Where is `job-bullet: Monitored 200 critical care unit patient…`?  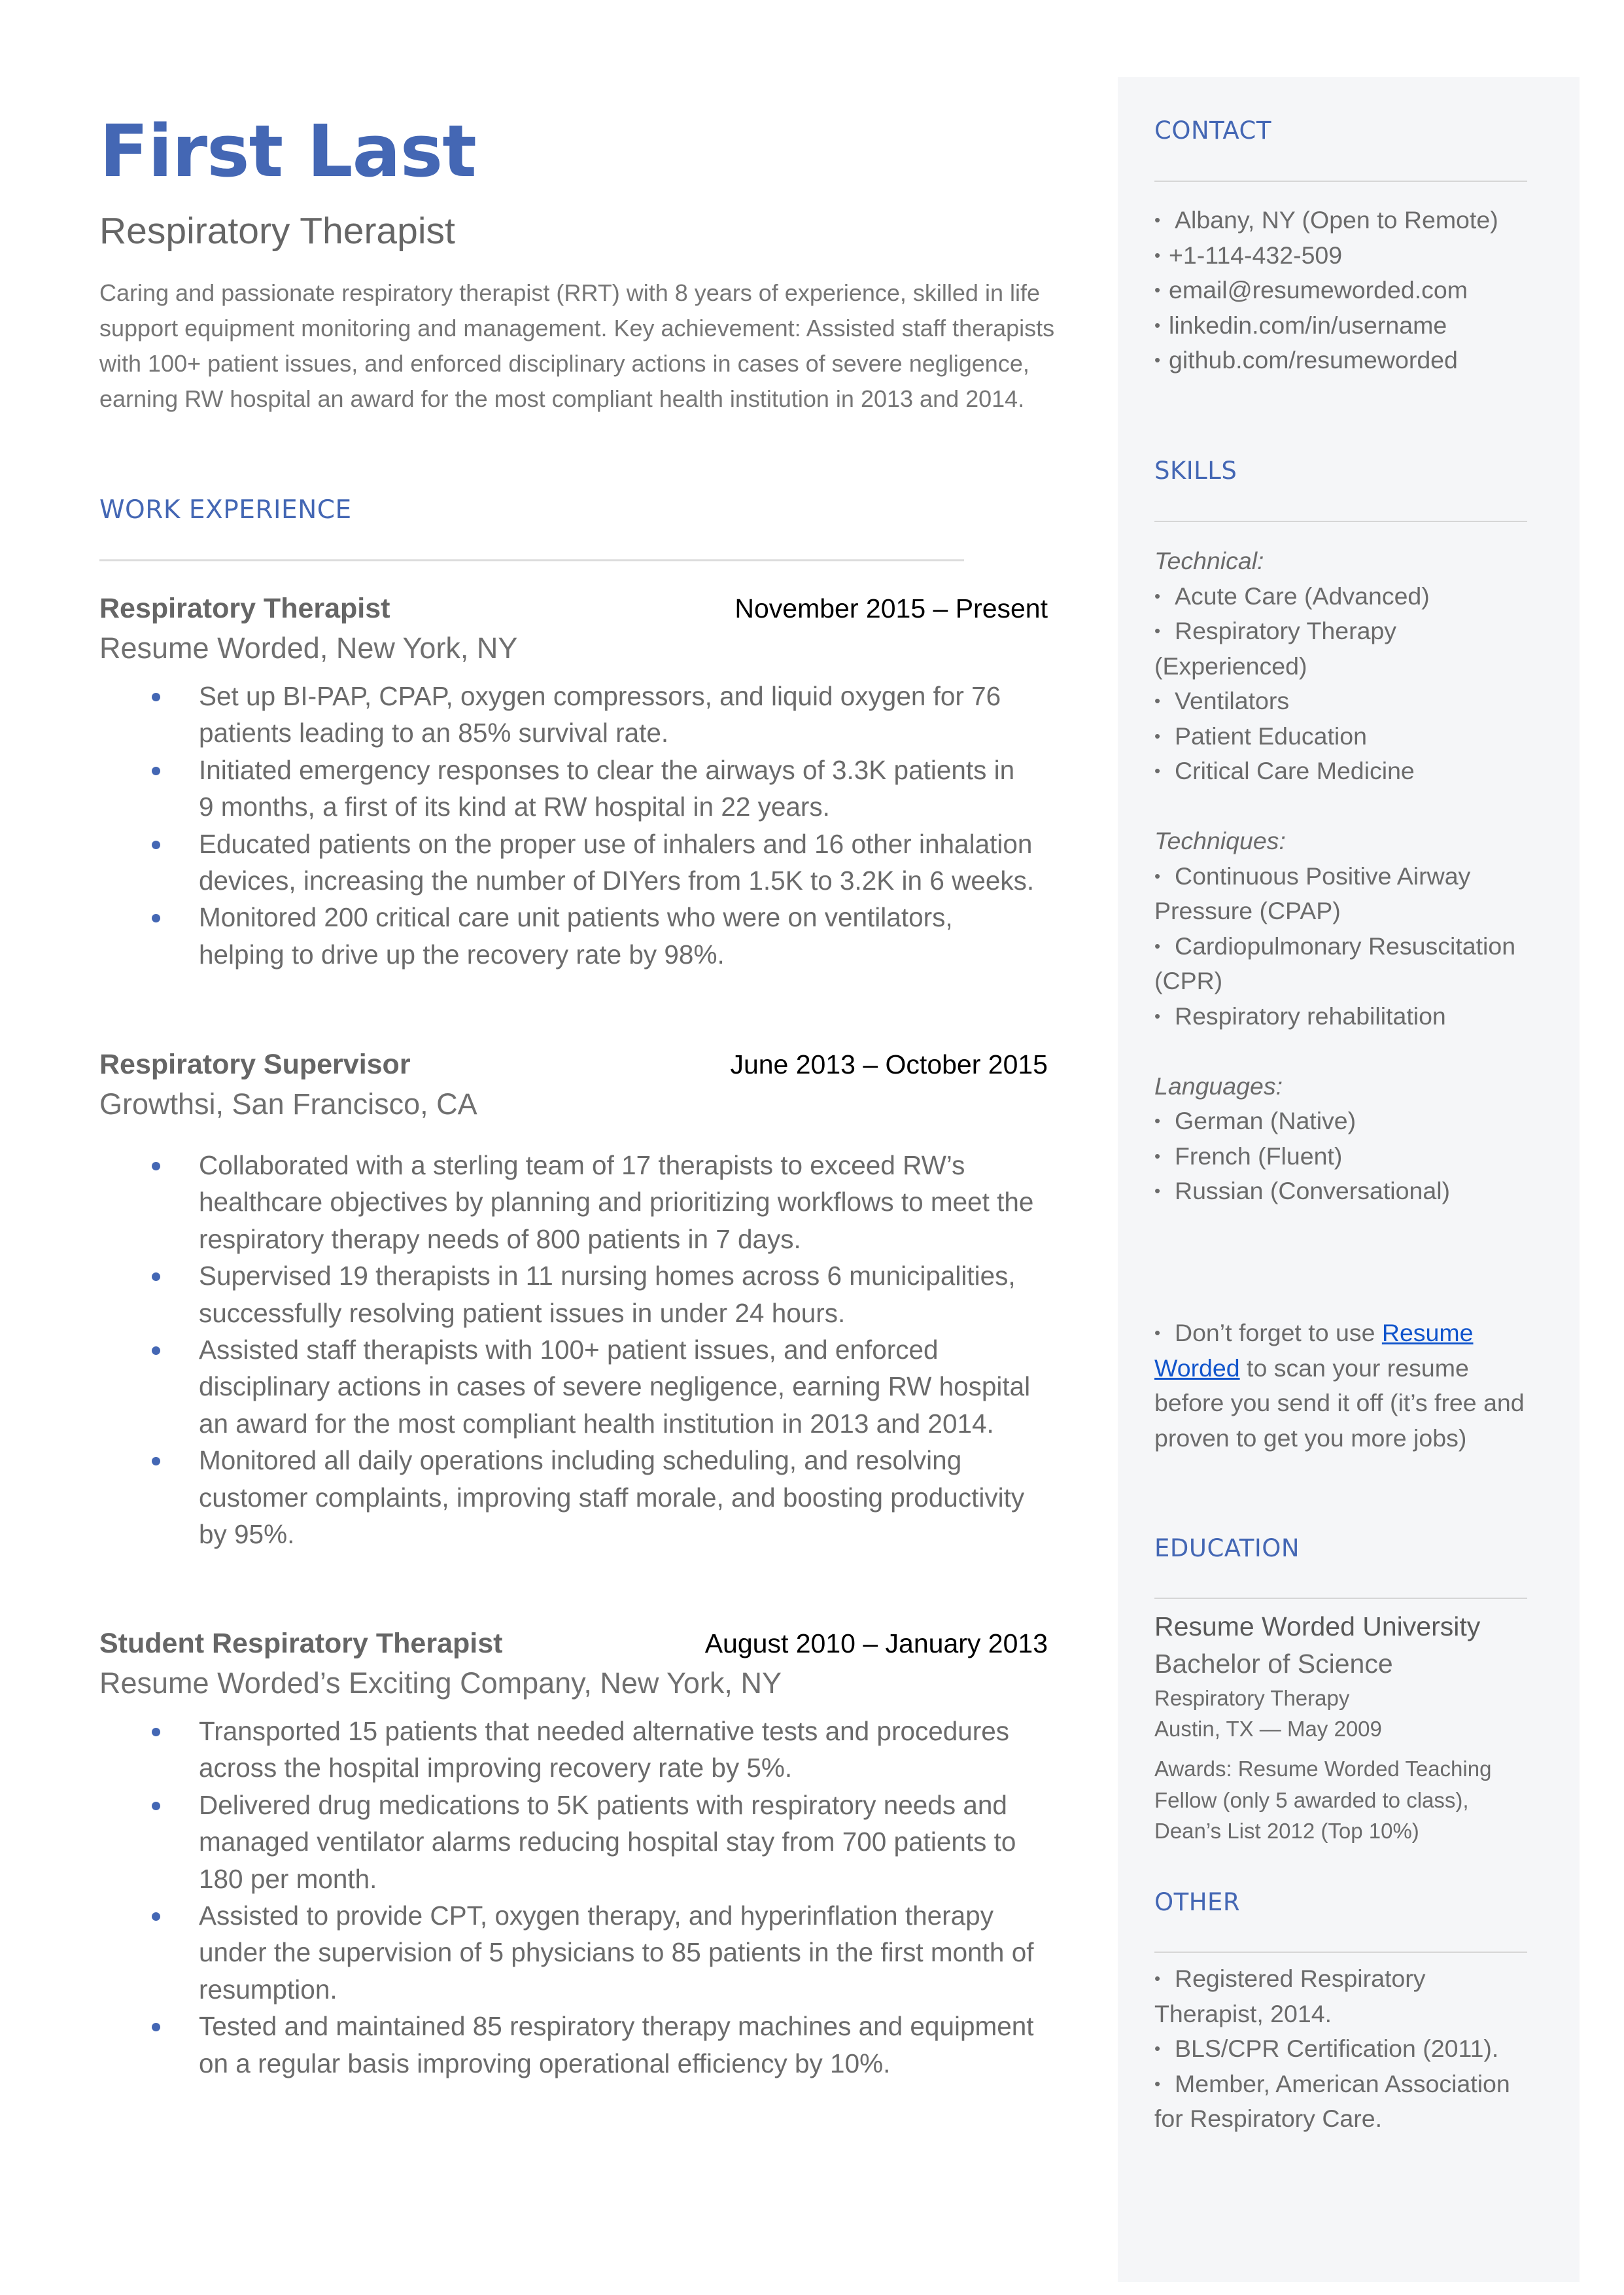
job-bullet: Monitored 200 critical care unit patient… is located at coordinates (567, 936).